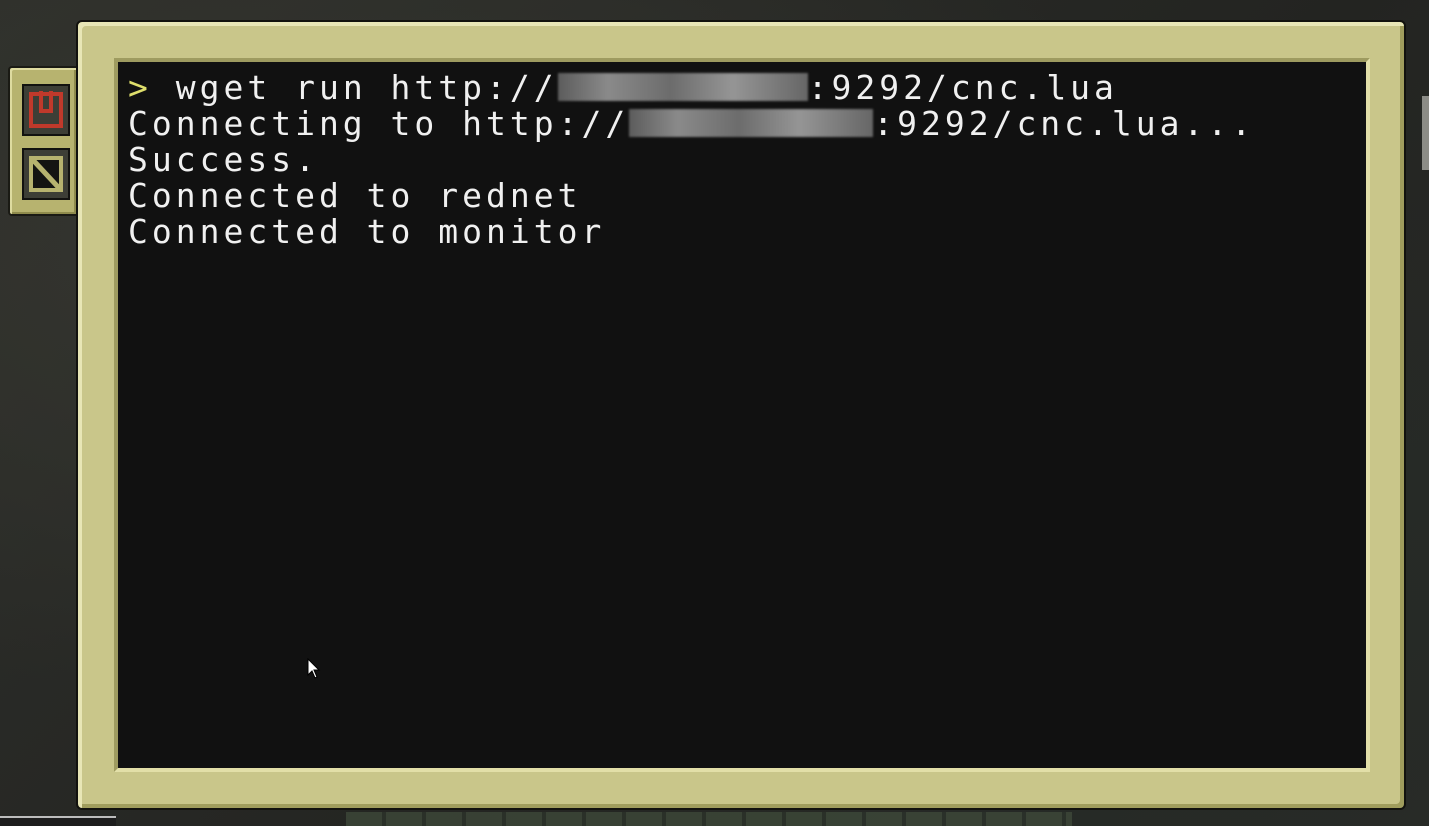 This screenshot has height=826, width=1429. Describe the element at coordinates (223, 159) in the screenshot. I see `terminal-line-success: Success.` at that location.